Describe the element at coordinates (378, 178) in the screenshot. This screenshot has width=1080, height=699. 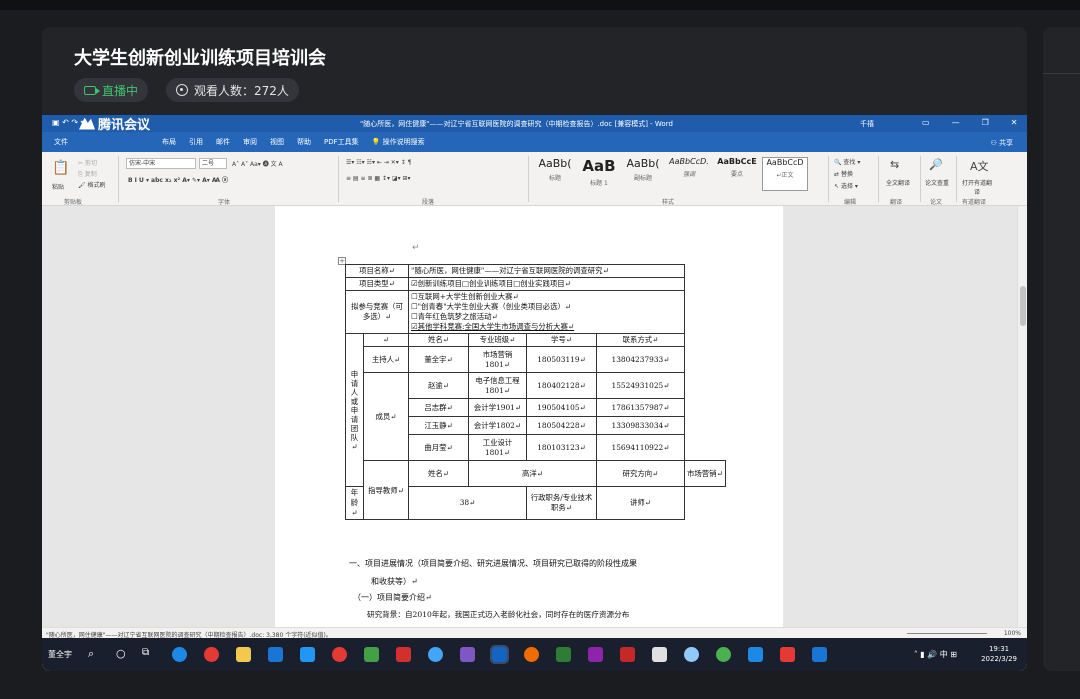
I see `align-tools: ≡ ▤ ≡ ≣ ▦ ↕▾ ◪▾ ⊞▾` at that location.